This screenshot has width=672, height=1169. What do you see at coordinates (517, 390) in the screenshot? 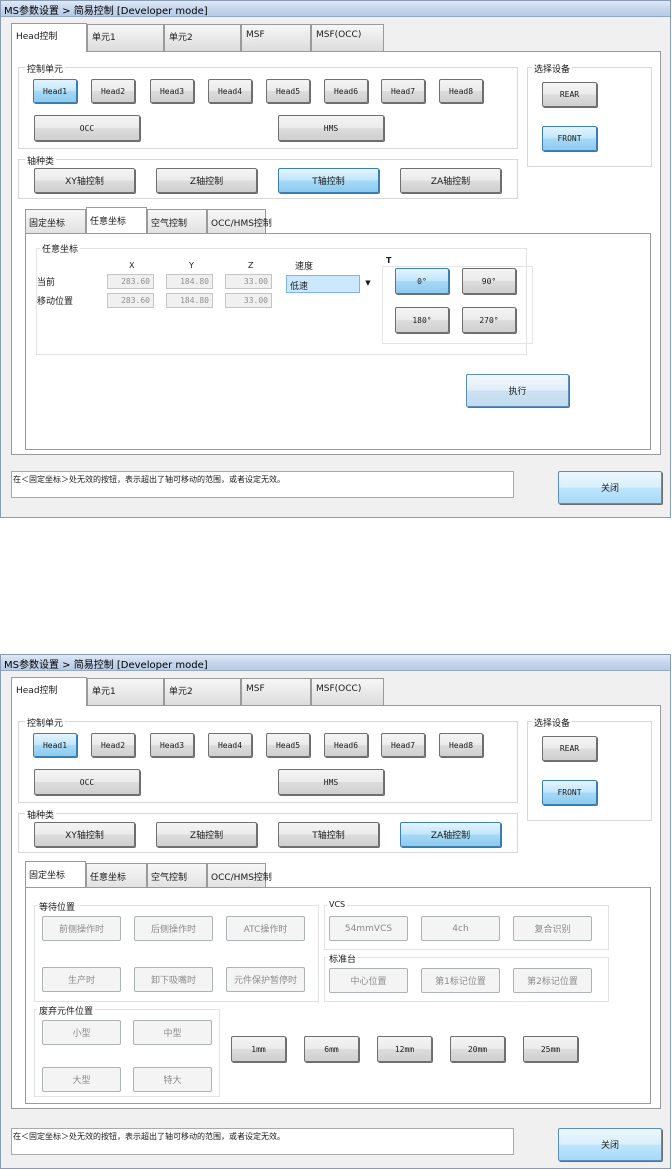
I see `execute-button: 执行` at bounding box center [517, 390].